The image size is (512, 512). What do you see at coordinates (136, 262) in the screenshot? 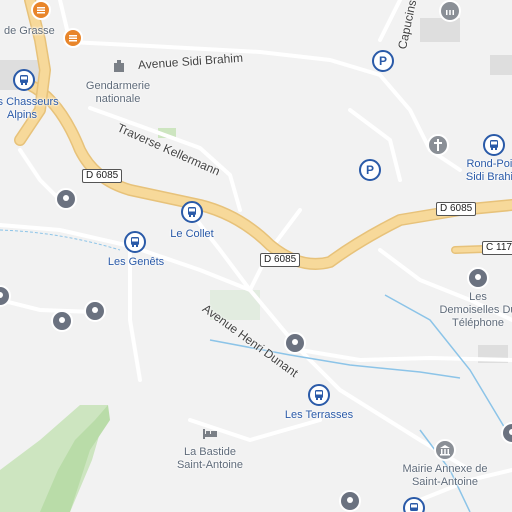
I see `place-label-genets: Les Genêts` at bounding box center [136, 262].